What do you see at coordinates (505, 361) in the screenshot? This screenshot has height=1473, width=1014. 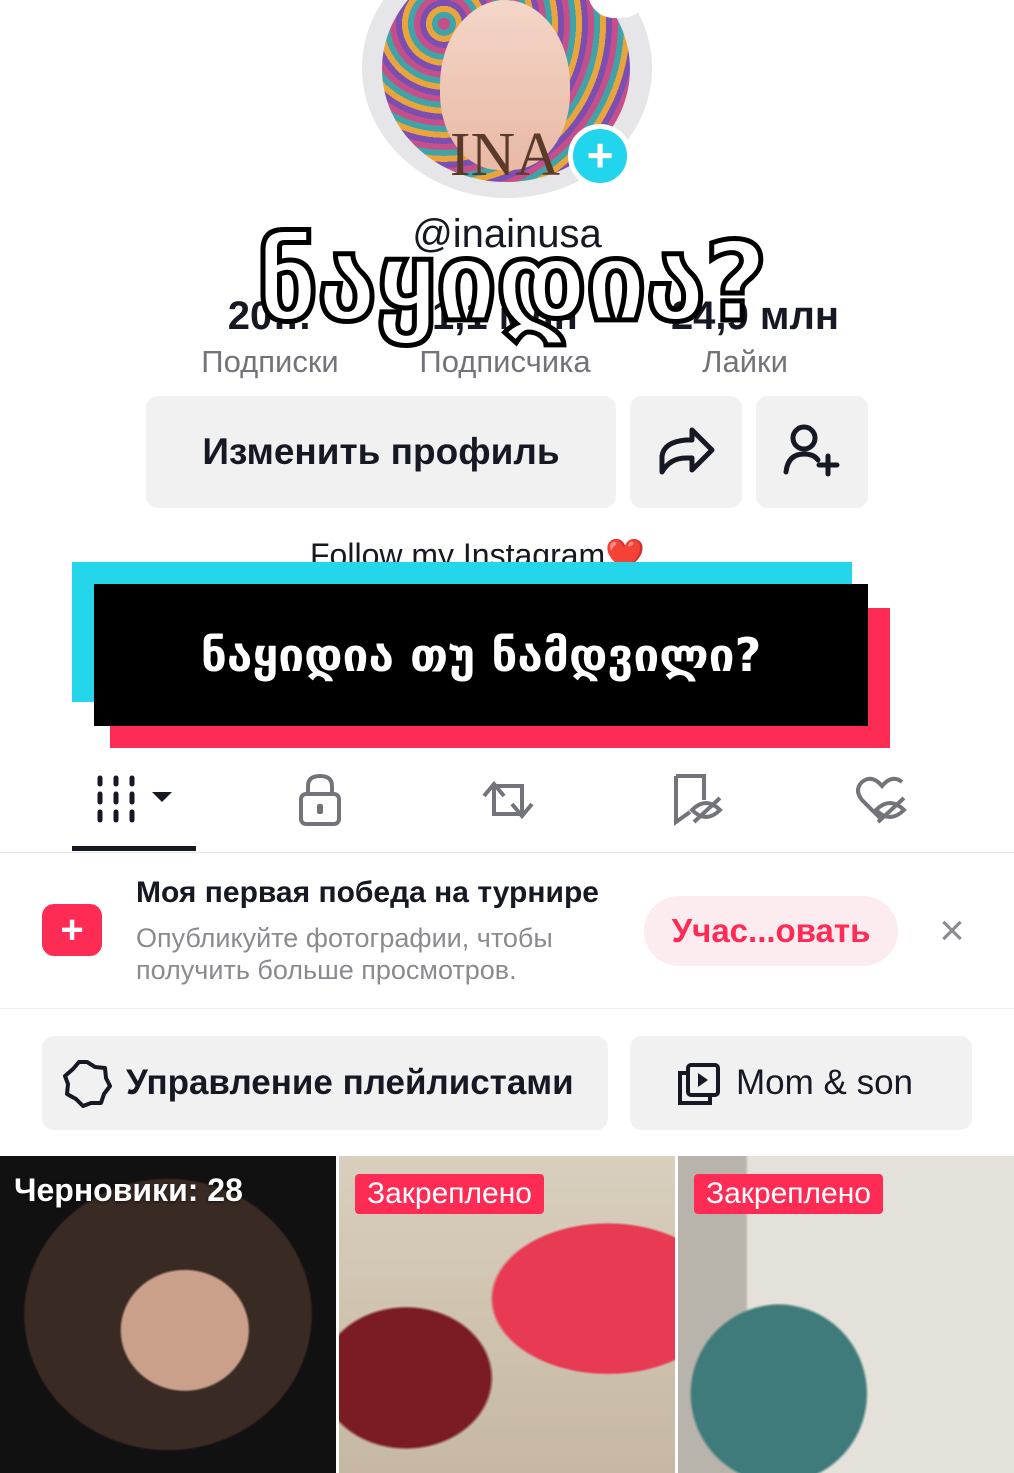 I see `followers-label: Подписчика` at bounding box center [505, 361].